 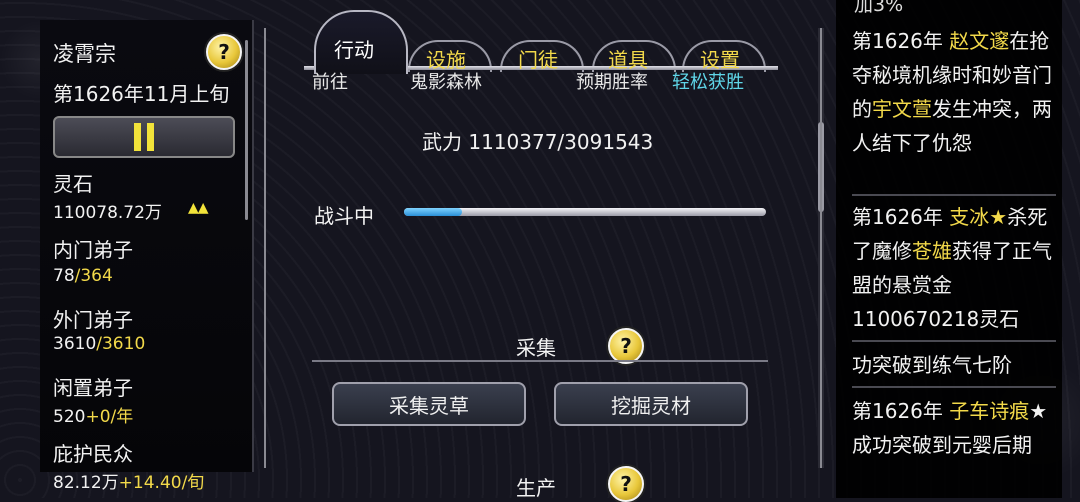 I want to click on battle-progress-fill, so click(x=433, y=212).